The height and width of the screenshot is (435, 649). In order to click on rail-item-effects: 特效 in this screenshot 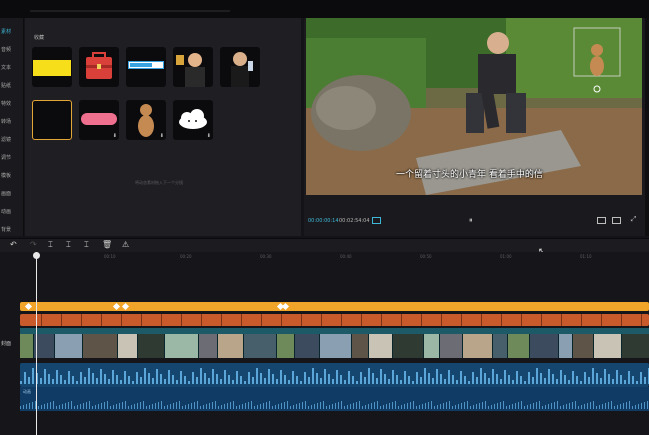, I will do `click(12, 104)`.